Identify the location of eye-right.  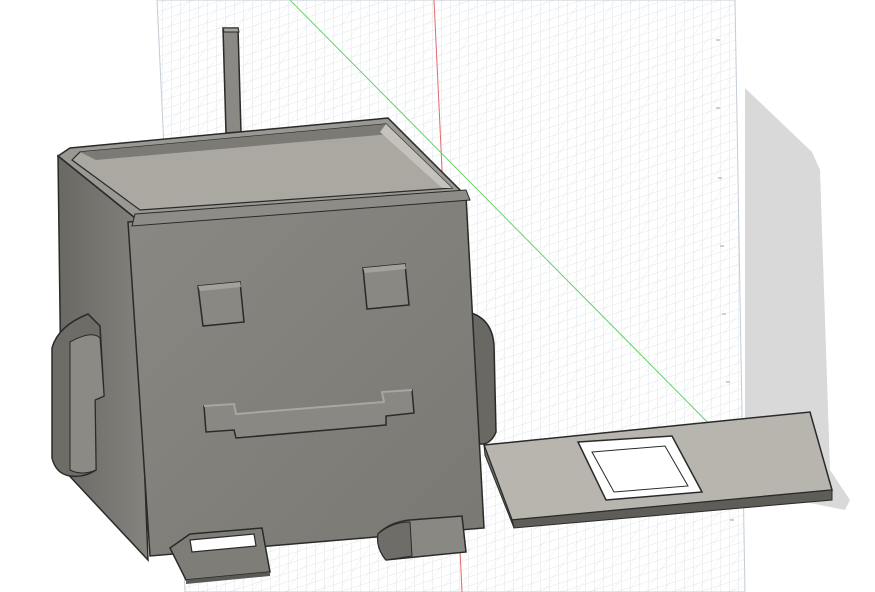
(386, 286).